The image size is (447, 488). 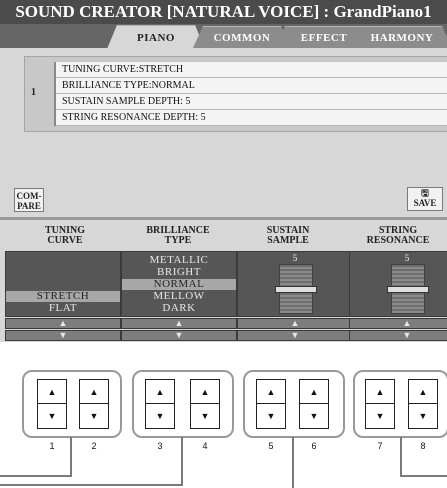 What do you see at coordinates (179, 296) in the screenshot?
I see `option-mellow: MELLOW` at bounding box center [179, 296].